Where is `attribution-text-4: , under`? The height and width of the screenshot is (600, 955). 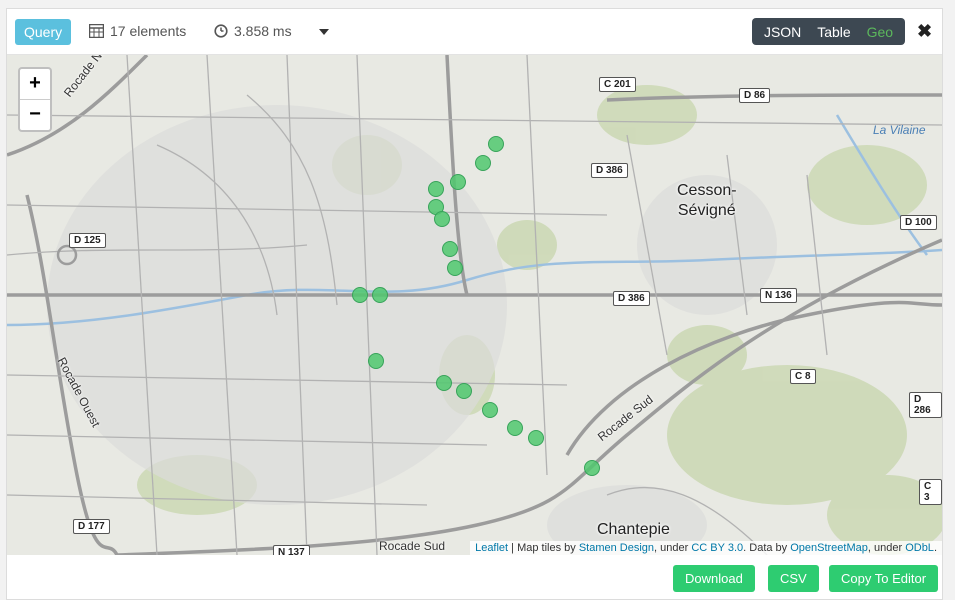
attribution-text-4: , under is located at coordinates (886, 548).